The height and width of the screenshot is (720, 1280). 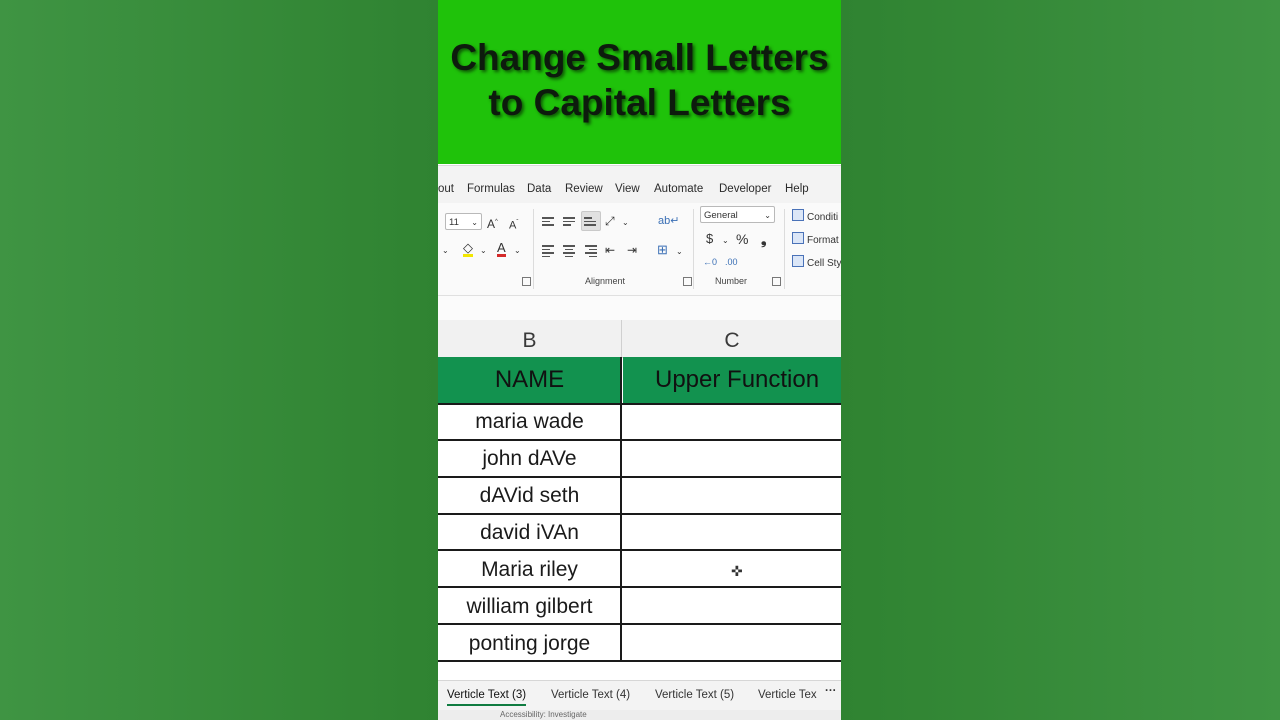 I want to click on grow-font-icon: A^, so click(x=492, y=223).